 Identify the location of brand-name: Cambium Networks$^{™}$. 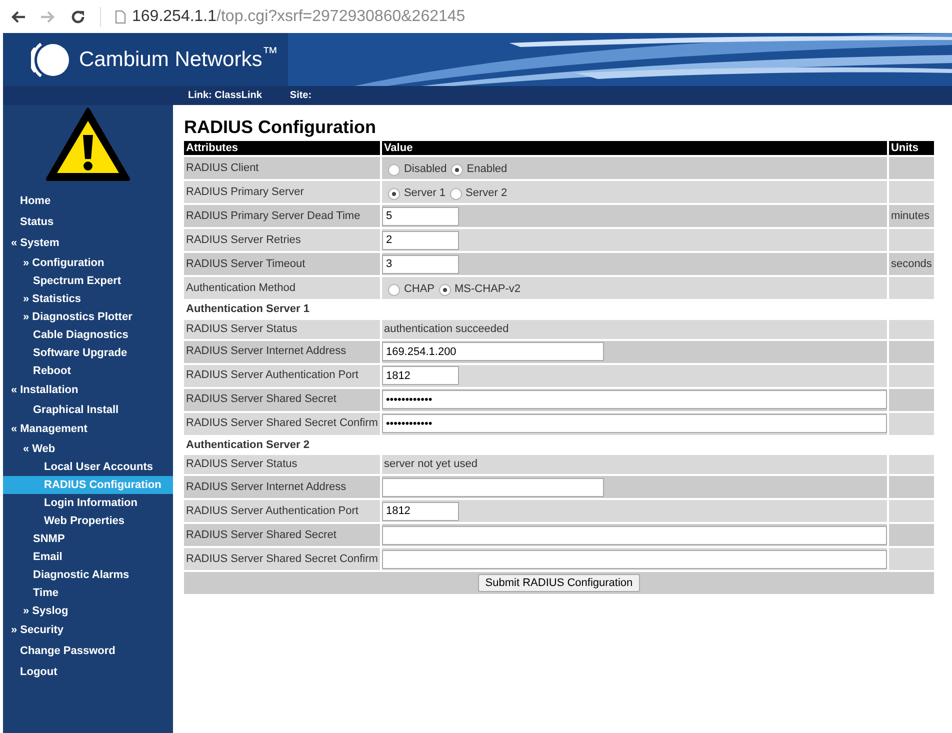
(178, 59).